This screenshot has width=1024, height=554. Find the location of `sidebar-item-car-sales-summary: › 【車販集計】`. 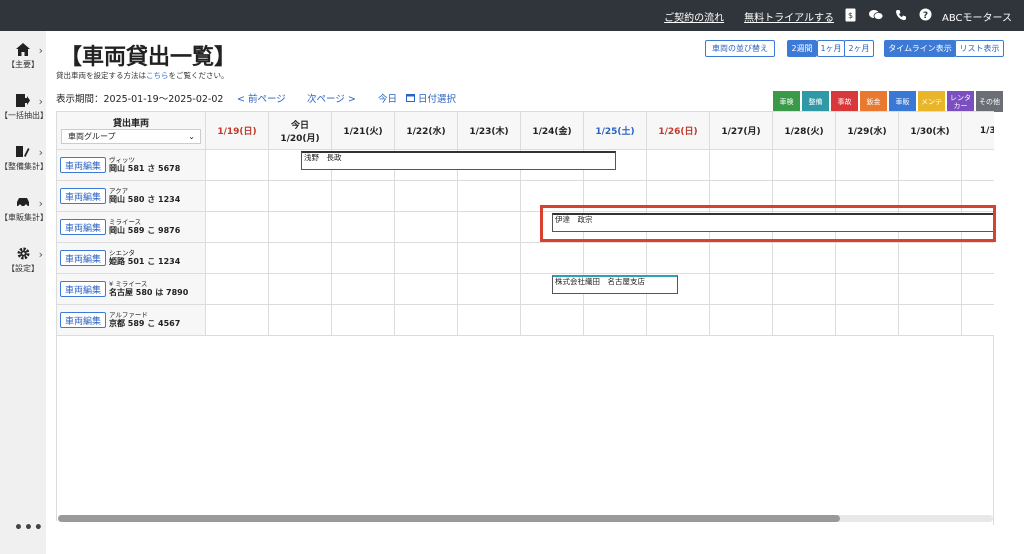

sidebar-item-car-sales-summary: › 【車販集計】 is located at coordinates (24, 209).